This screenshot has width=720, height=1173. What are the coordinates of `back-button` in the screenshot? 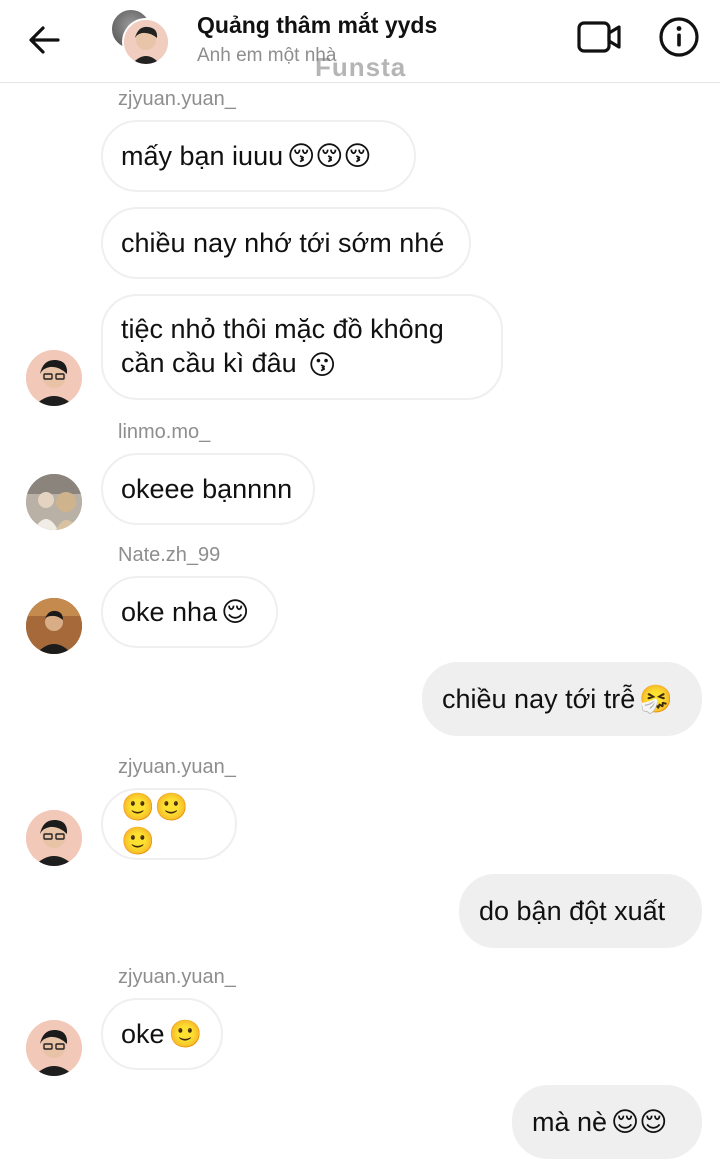 It's located at (44, 40).